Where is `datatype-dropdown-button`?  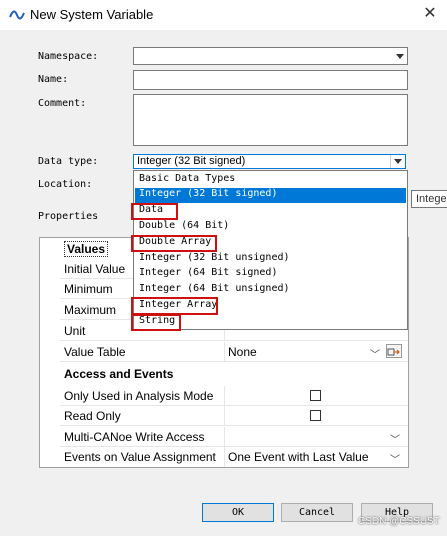
datatype-dropdown-button is located at coordinates (397, 161).